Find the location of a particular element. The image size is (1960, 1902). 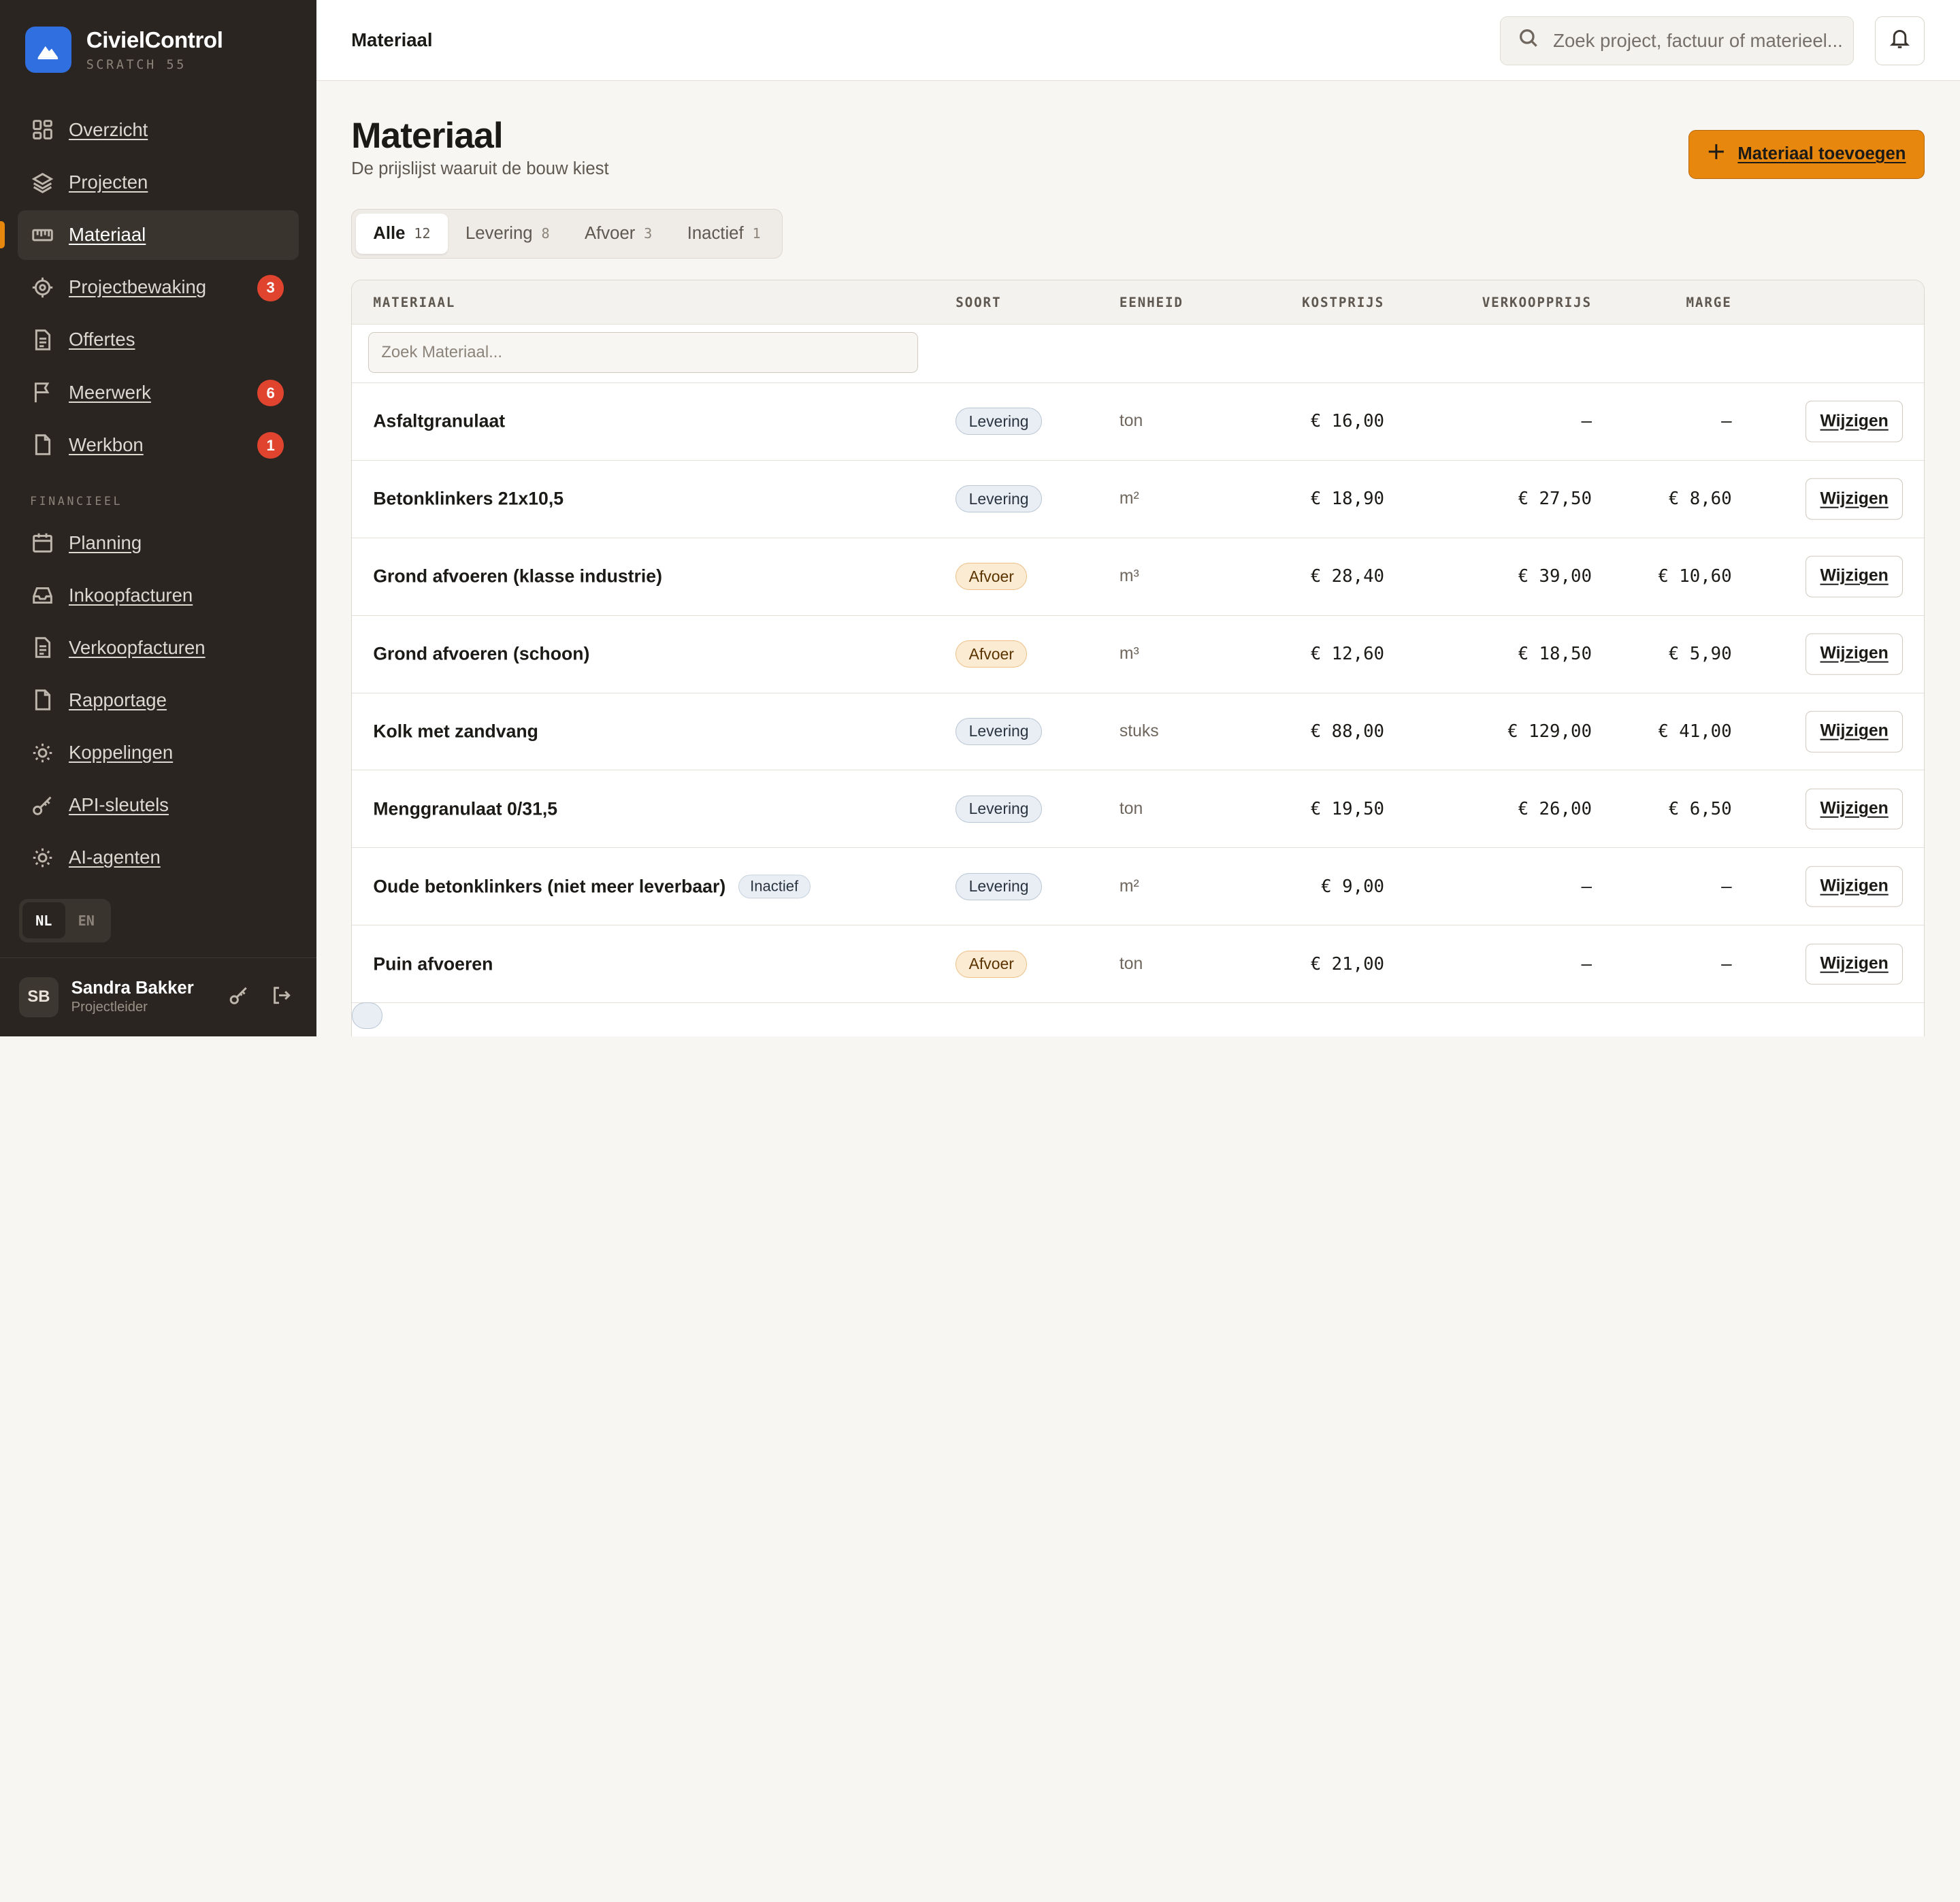

sidebar-item-api-sleutels: API-sleutels is located at coordinates (159, 805).